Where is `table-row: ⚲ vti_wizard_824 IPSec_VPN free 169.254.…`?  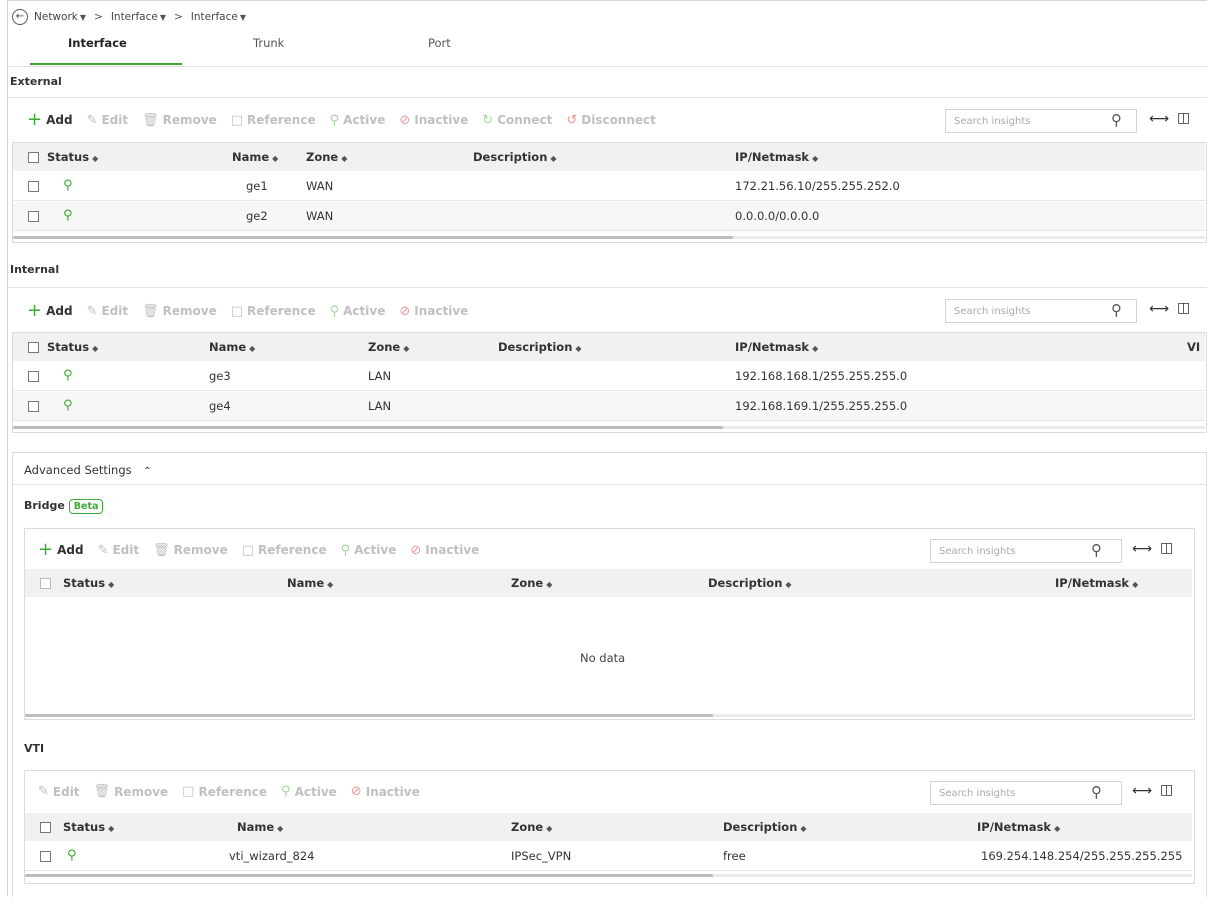
table-row: ⚲ vti_wizard_824 IPSec_VPN free 169.254.… is located at coordinates (608, 856).